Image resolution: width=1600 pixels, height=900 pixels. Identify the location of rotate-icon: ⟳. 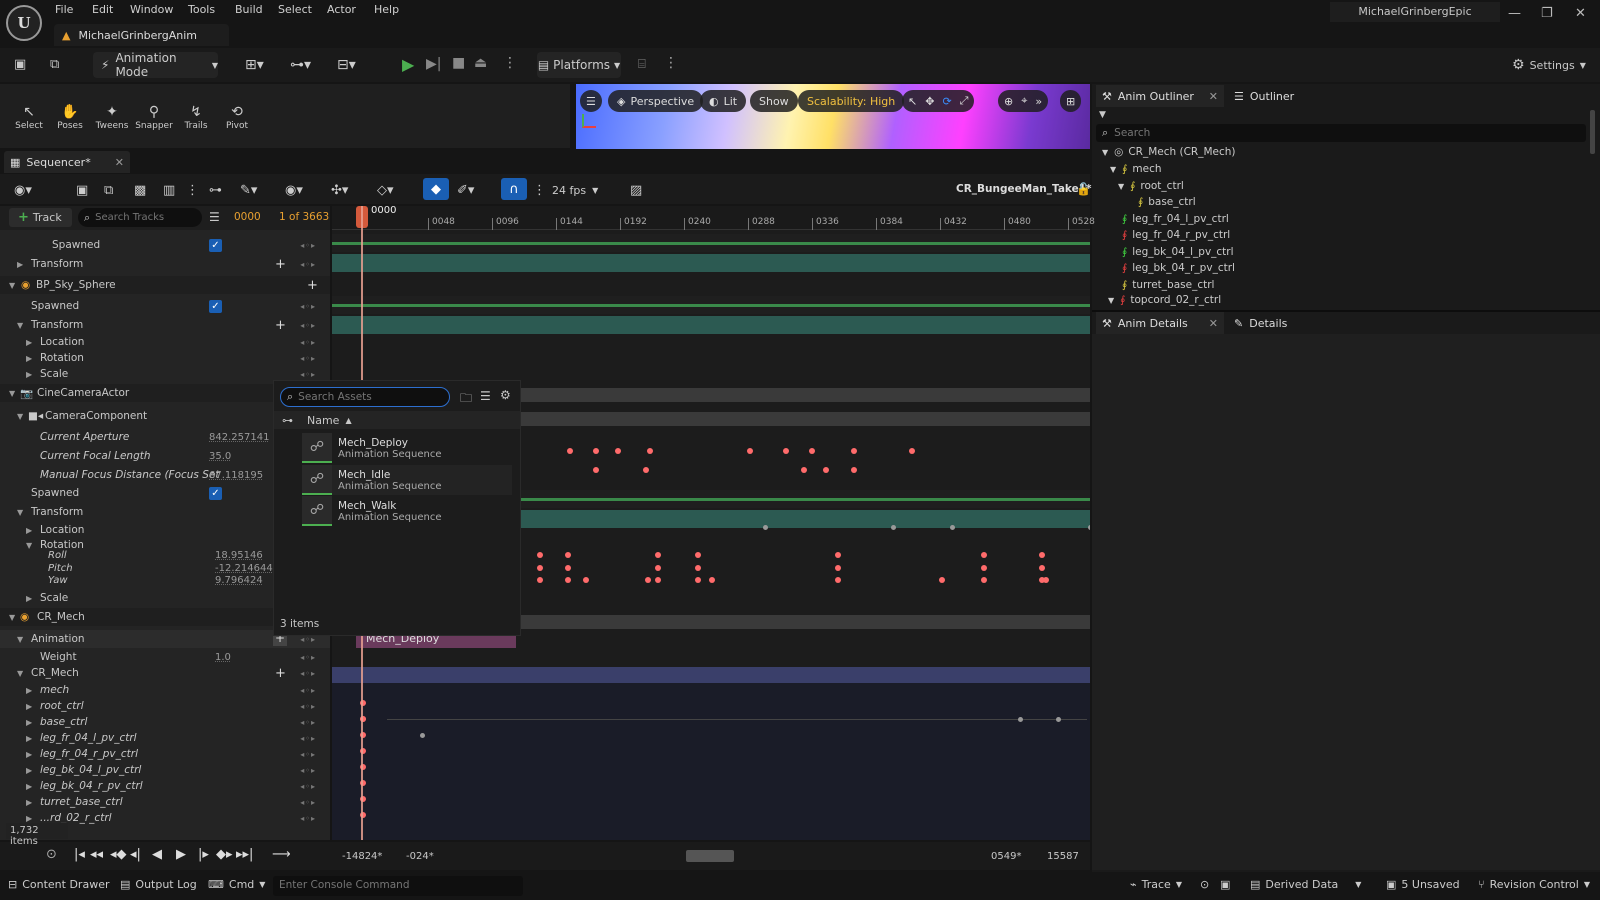
(946, 101).